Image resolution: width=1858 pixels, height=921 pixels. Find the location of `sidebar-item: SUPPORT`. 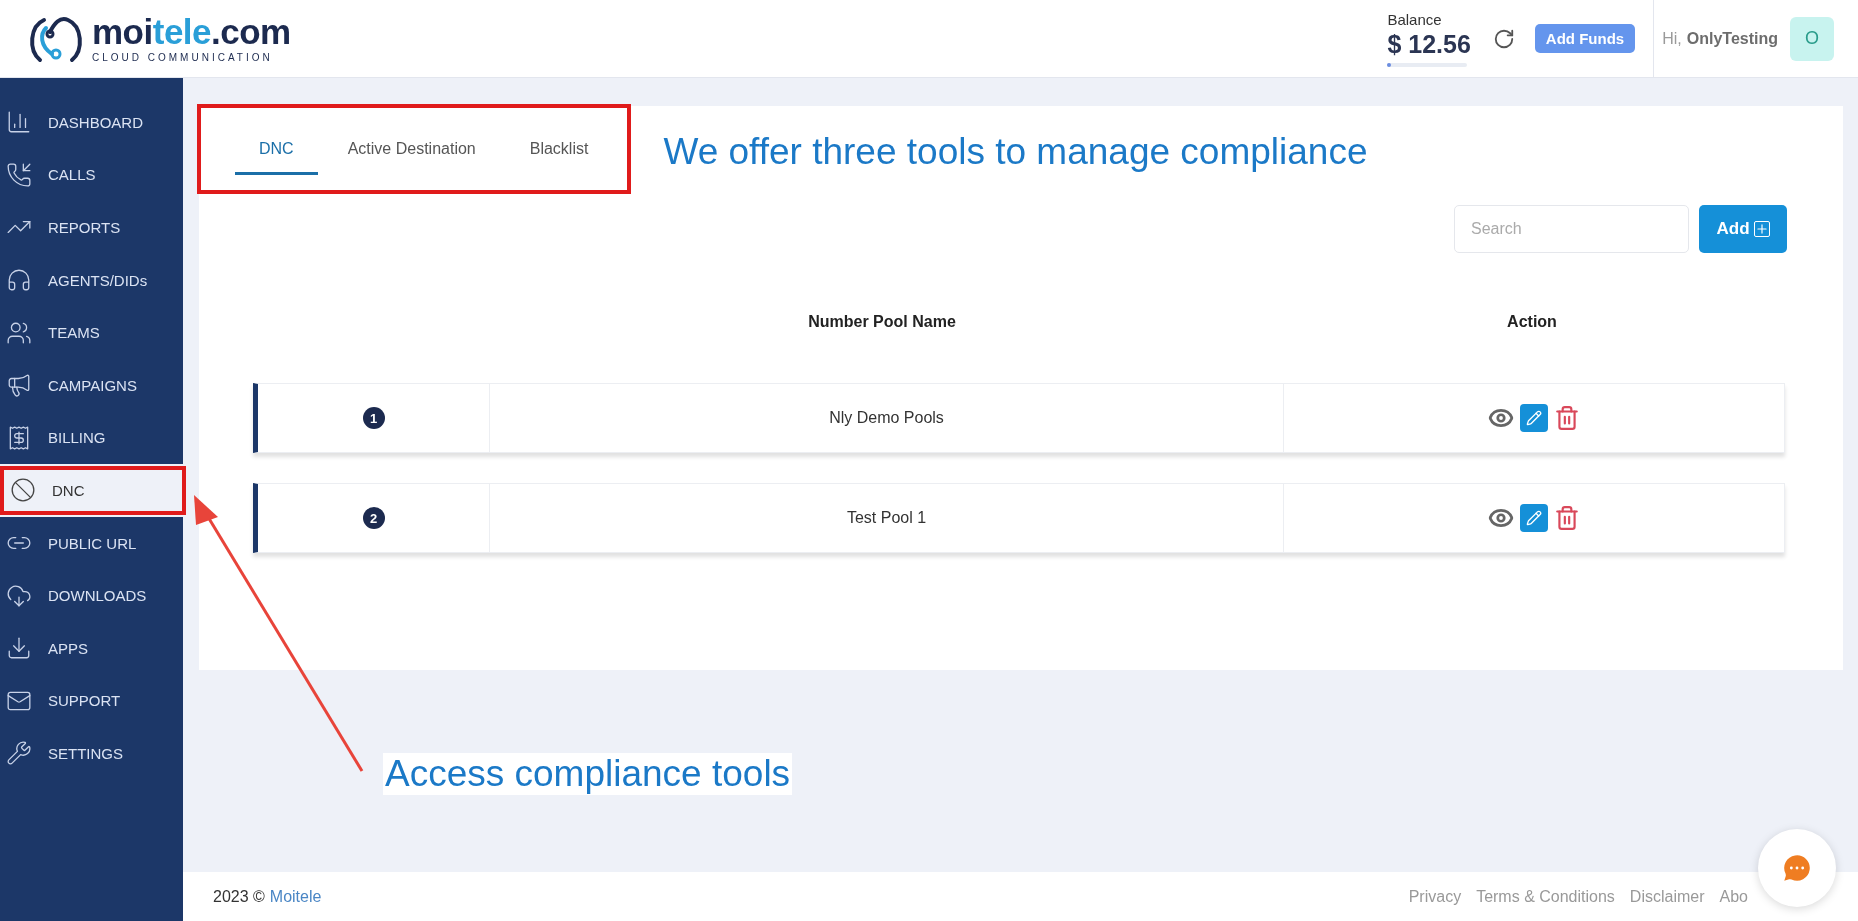

sidebar-item: SUPPORT is located at coordinates (91, 701).